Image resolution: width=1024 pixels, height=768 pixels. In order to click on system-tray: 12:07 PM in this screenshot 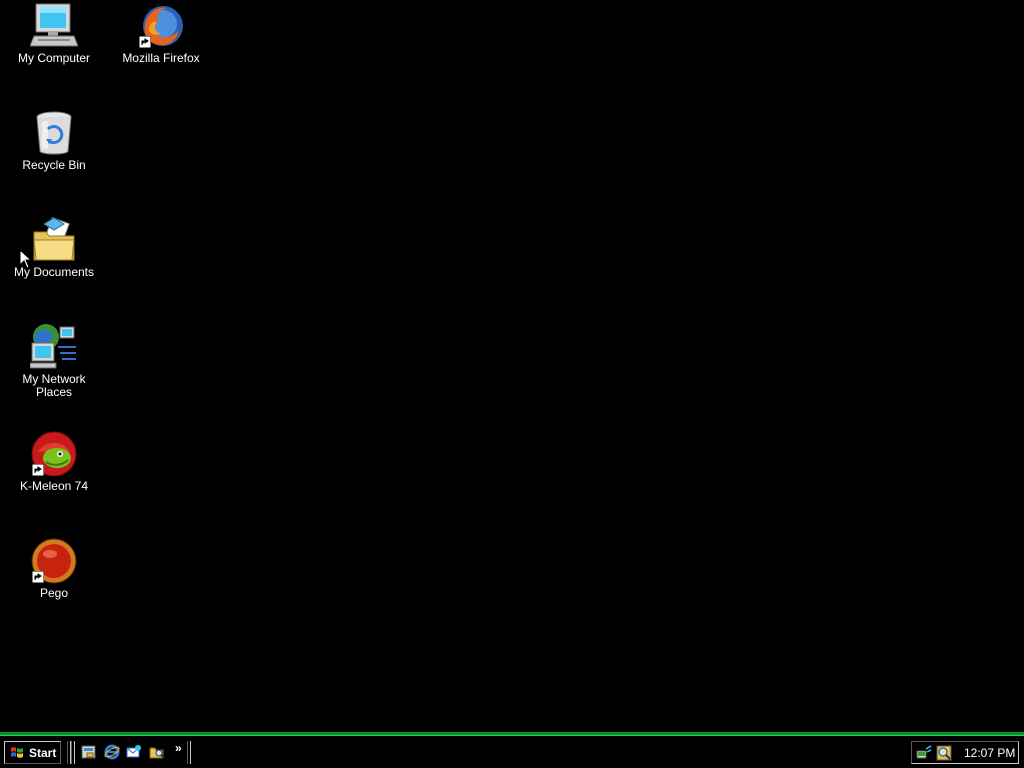, I will do `click(965, 752)`.